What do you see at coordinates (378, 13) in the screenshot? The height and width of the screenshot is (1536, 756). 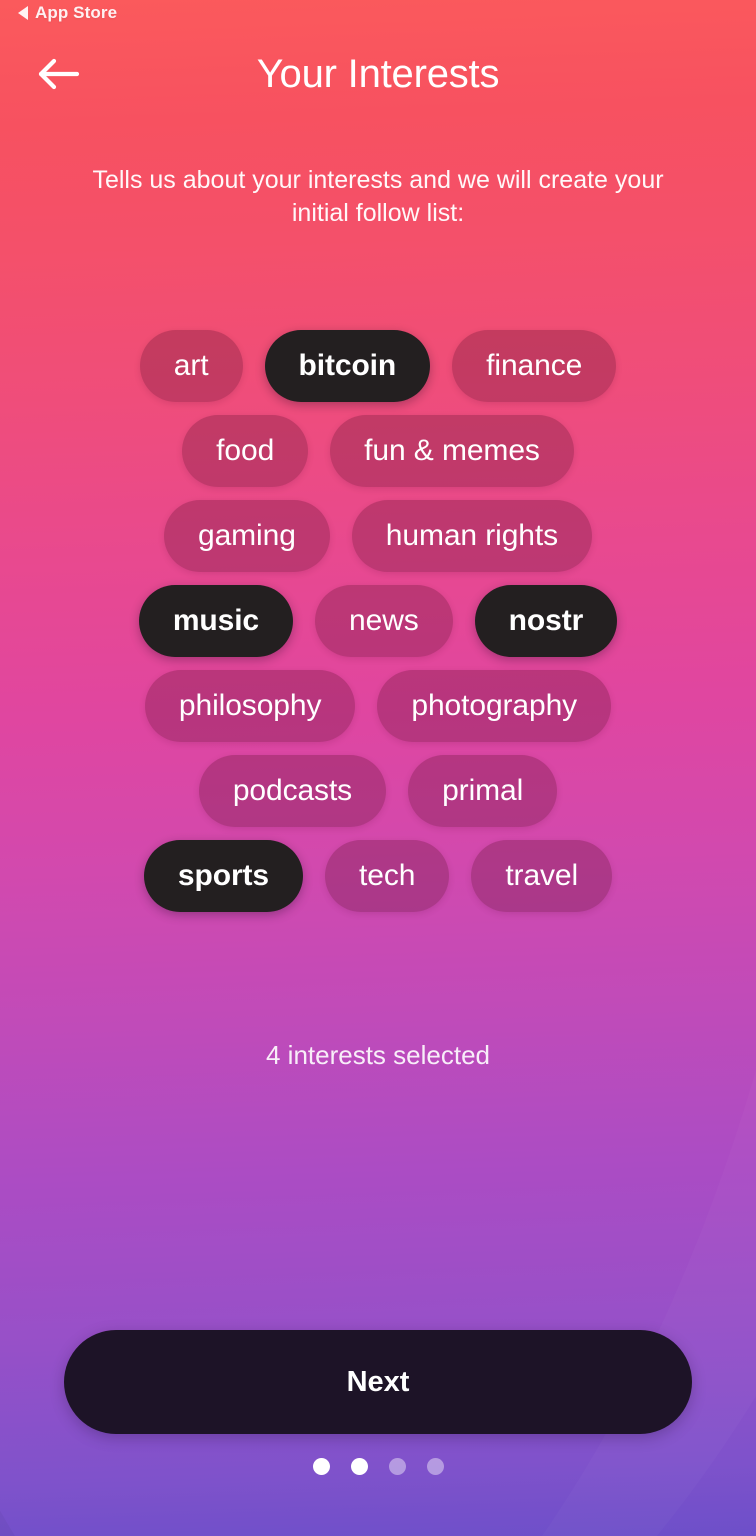 I see `status-bar: App Store` at bounding box center [378, 13].